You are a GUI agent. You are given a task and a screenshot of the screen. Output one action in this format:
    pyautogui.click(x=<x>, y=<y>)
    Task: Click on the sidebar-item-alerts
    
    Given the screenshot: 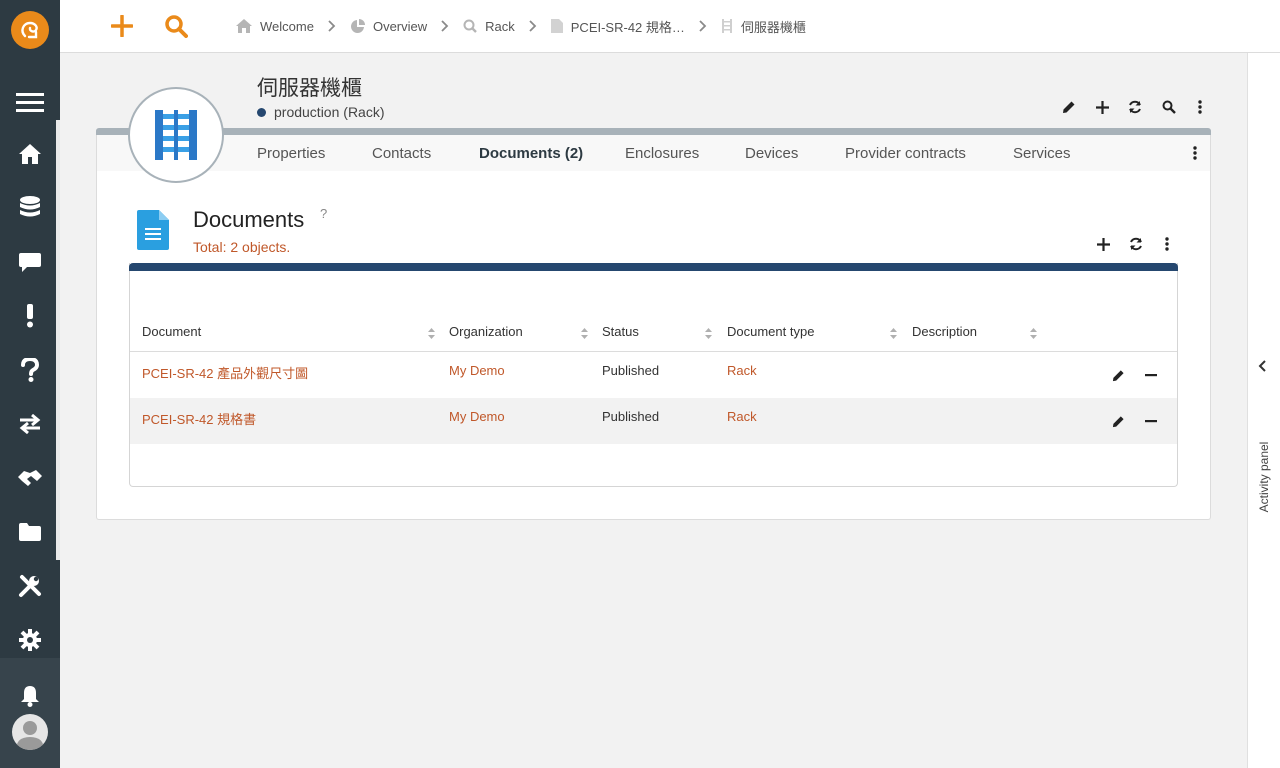 What is the action you would take?
    pyautogui.click(x=30, y=316)
    